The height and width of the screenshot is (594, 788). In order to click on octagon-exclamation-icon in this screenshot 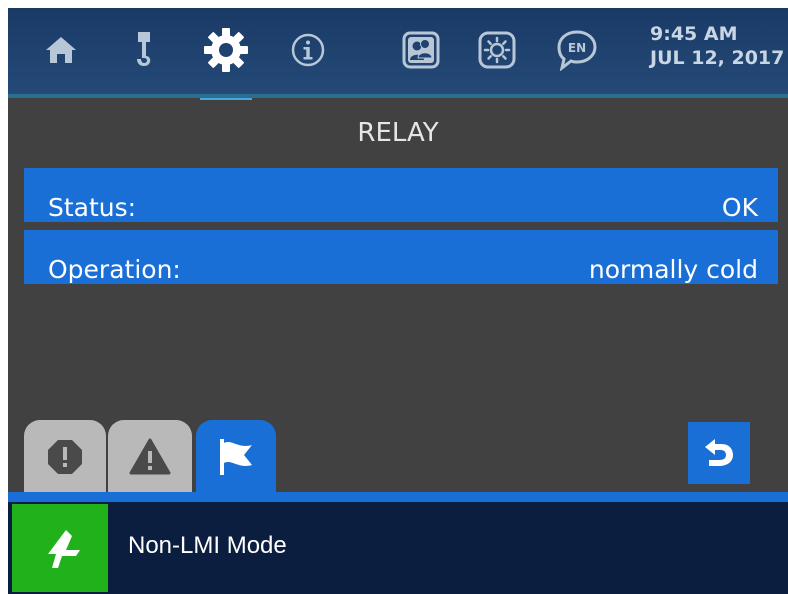, I will do `click(65, 457)`.